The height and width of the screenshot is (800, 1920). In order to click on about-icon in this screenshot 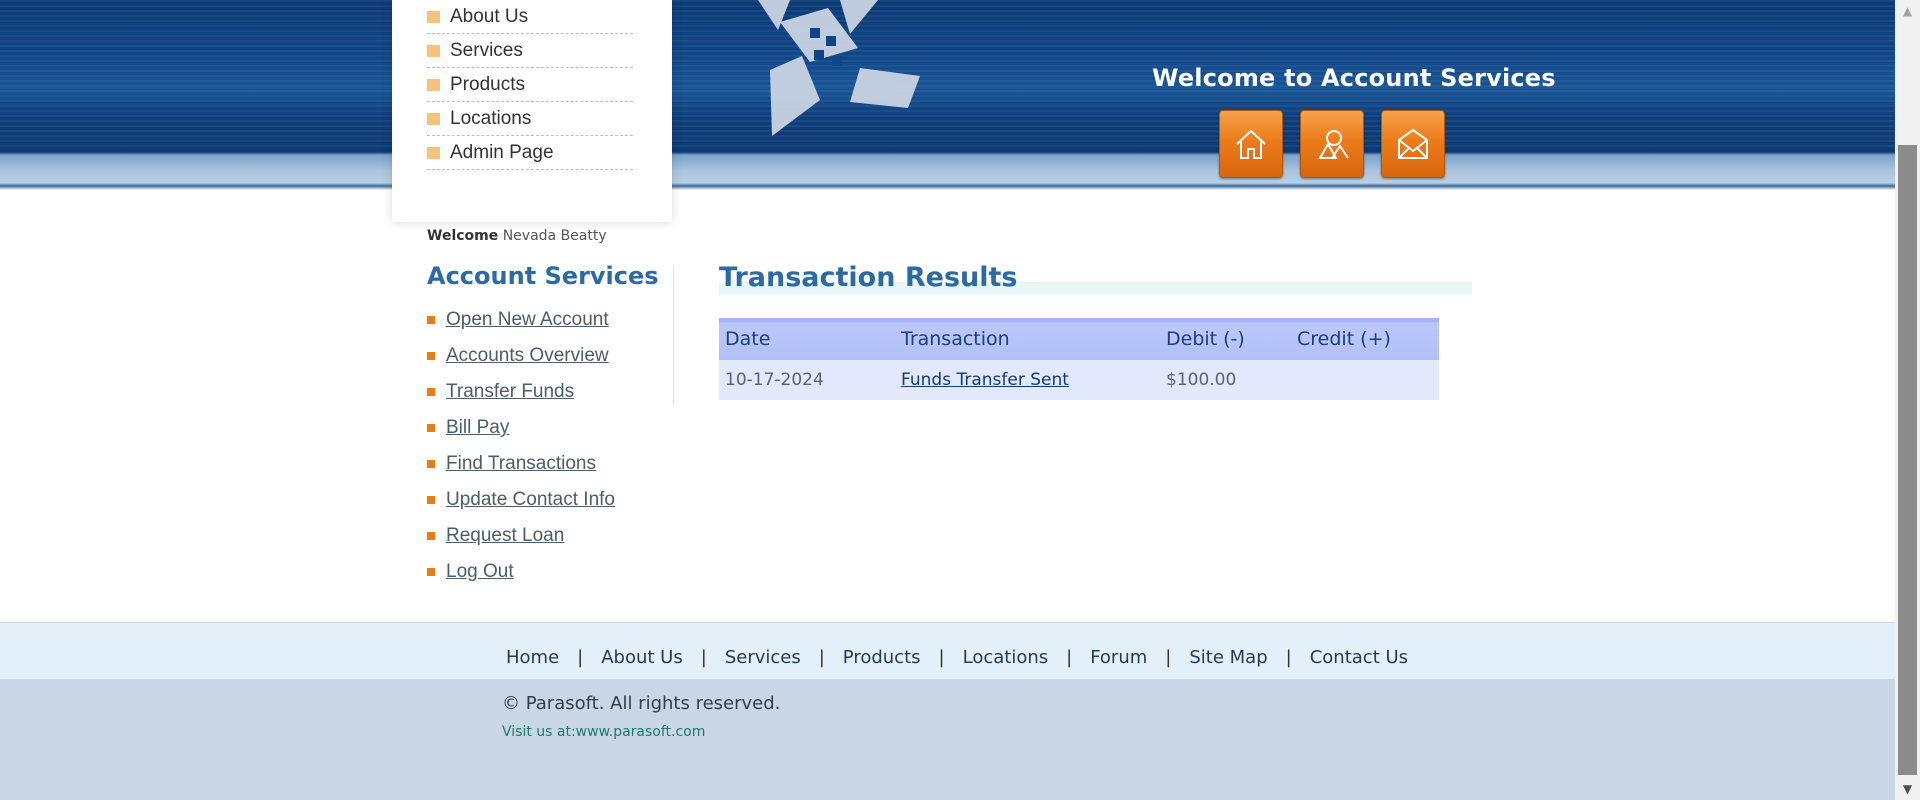, I will do `click(1333, 144)`.